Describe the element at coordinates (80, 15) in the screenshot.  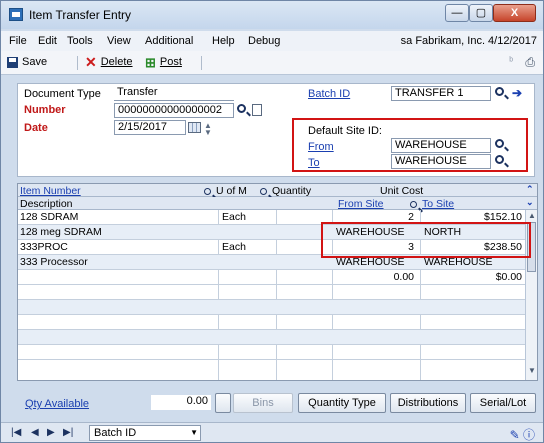
I see `window-title: Item Transfer Entry` at that location.